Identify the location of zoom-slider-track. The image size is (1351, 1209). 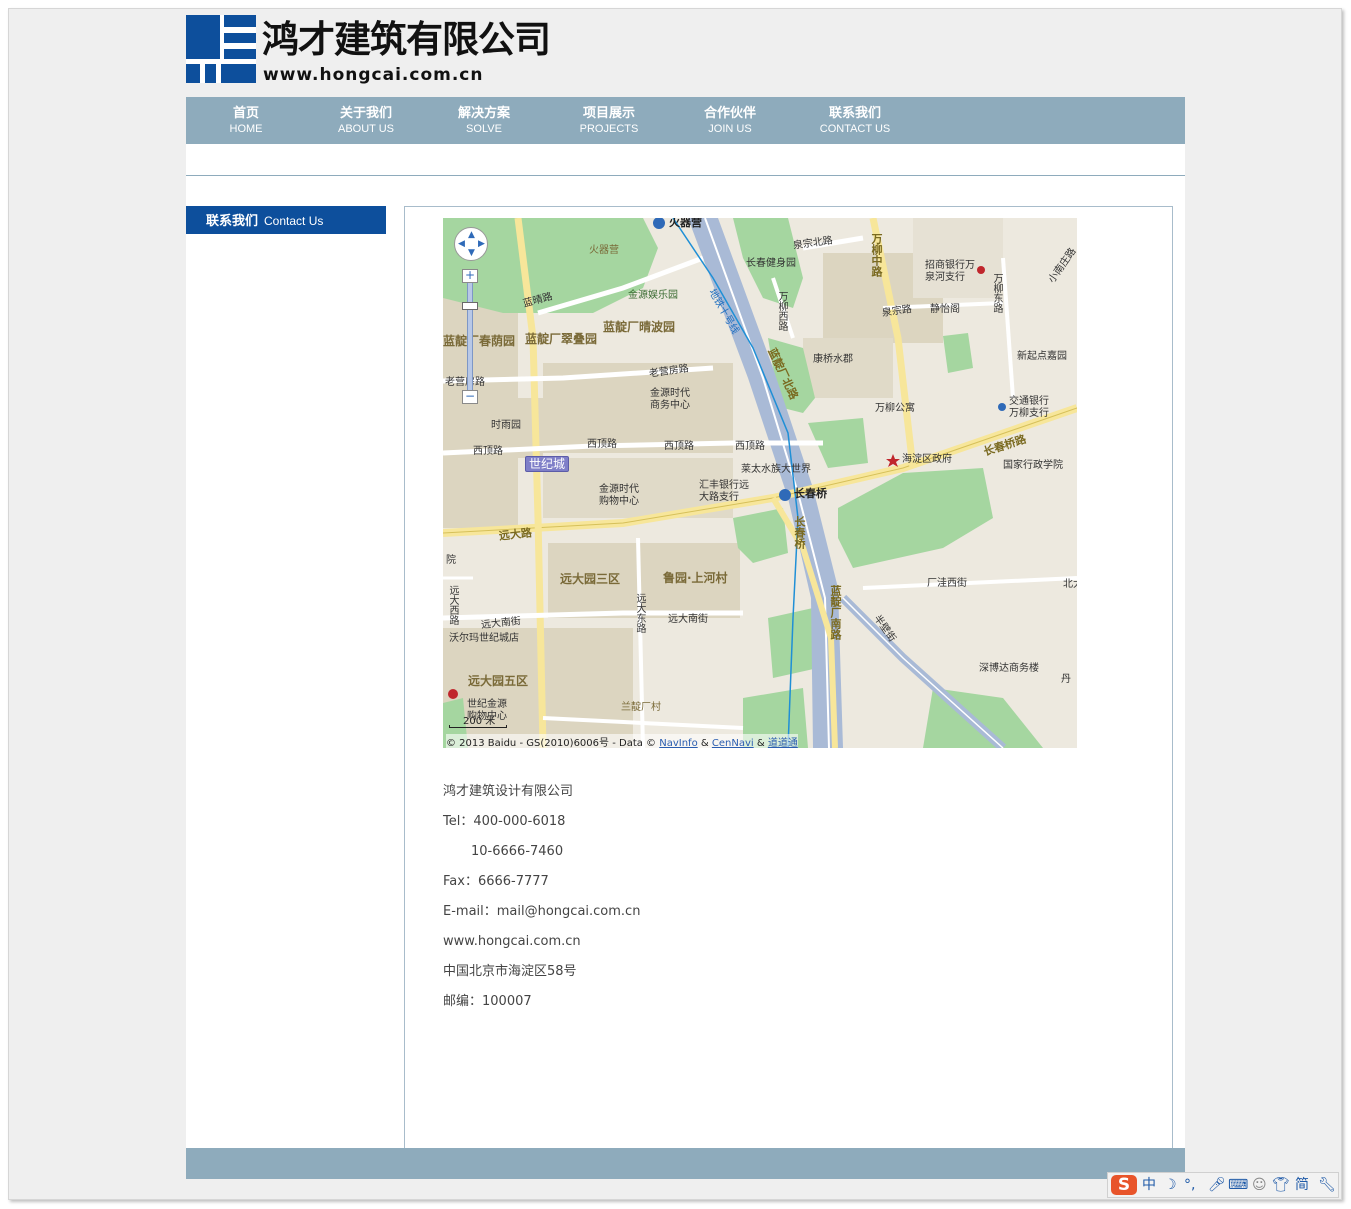
(470, 336).